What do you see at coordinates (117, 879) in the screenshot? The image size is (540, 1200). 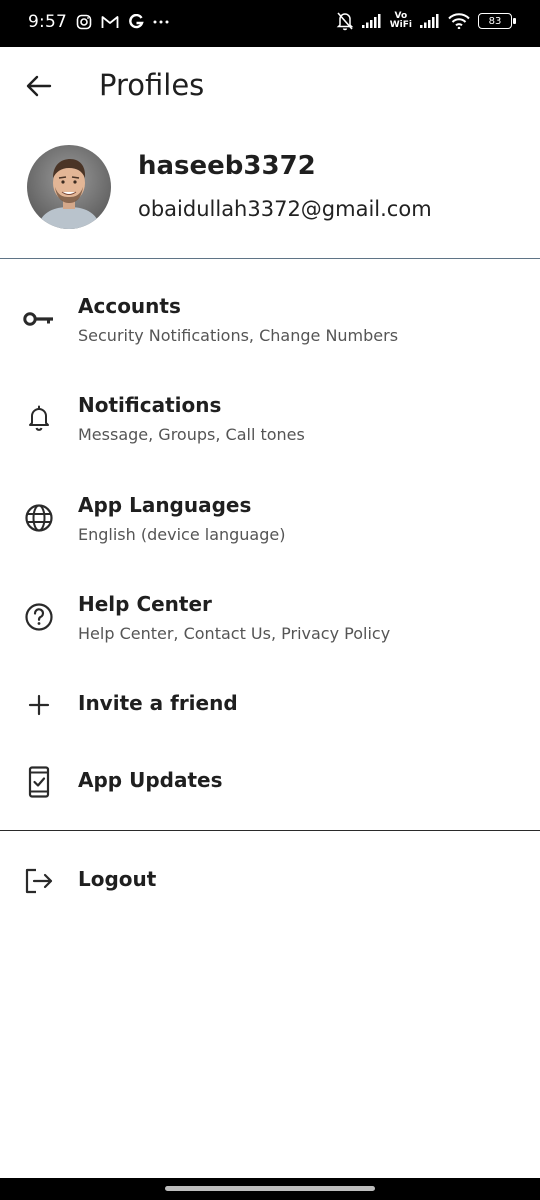 I see `menu-title-logout: Logout` at bounding box center [117, 879].